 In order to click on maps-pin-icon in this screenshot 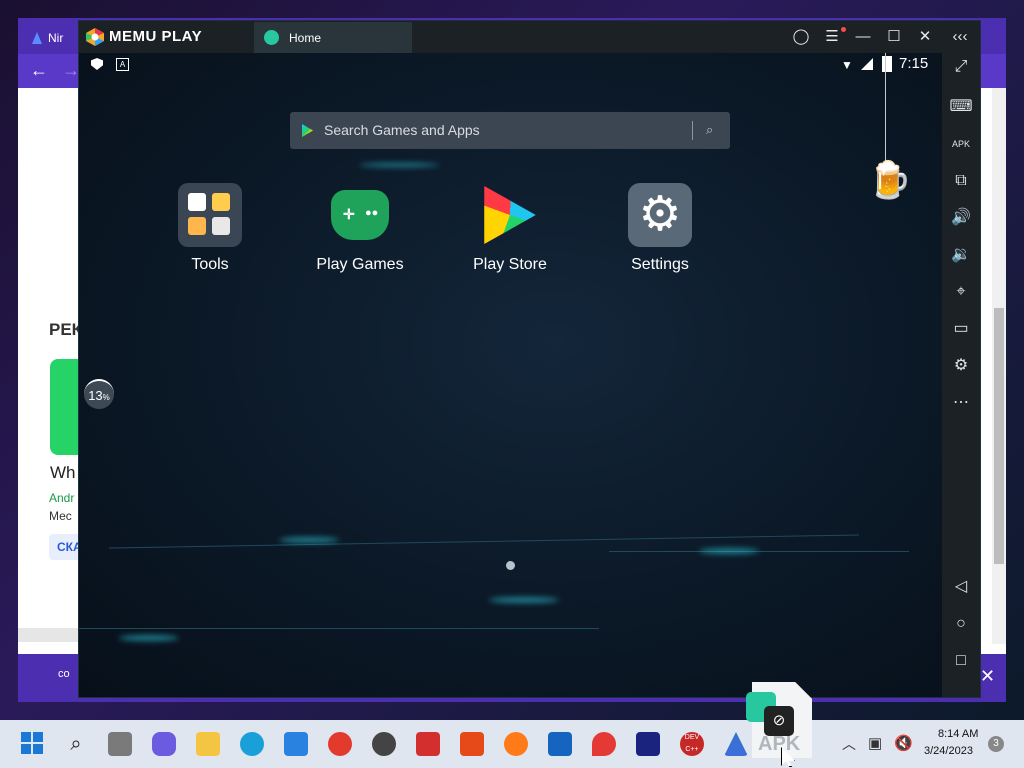, I will do `click(604, 744)`.